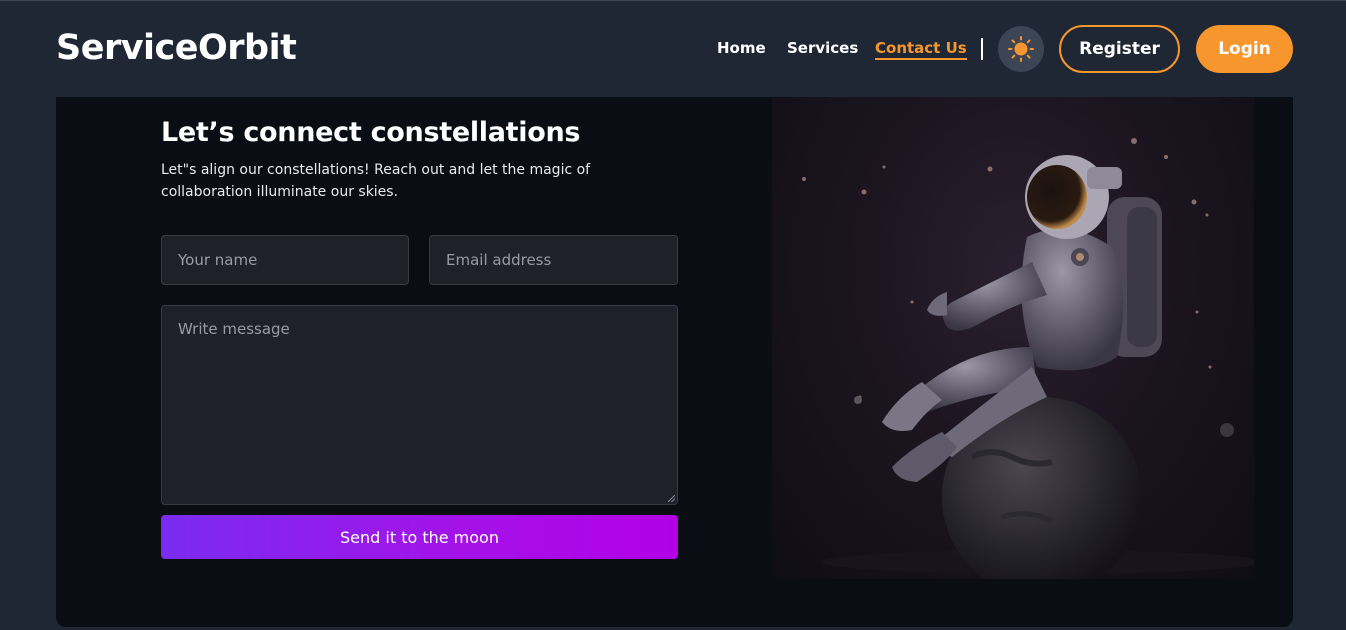 The width and height of the screenshot is (1346, 630). I want to click on resize-handle-icon, so click(671, 498).